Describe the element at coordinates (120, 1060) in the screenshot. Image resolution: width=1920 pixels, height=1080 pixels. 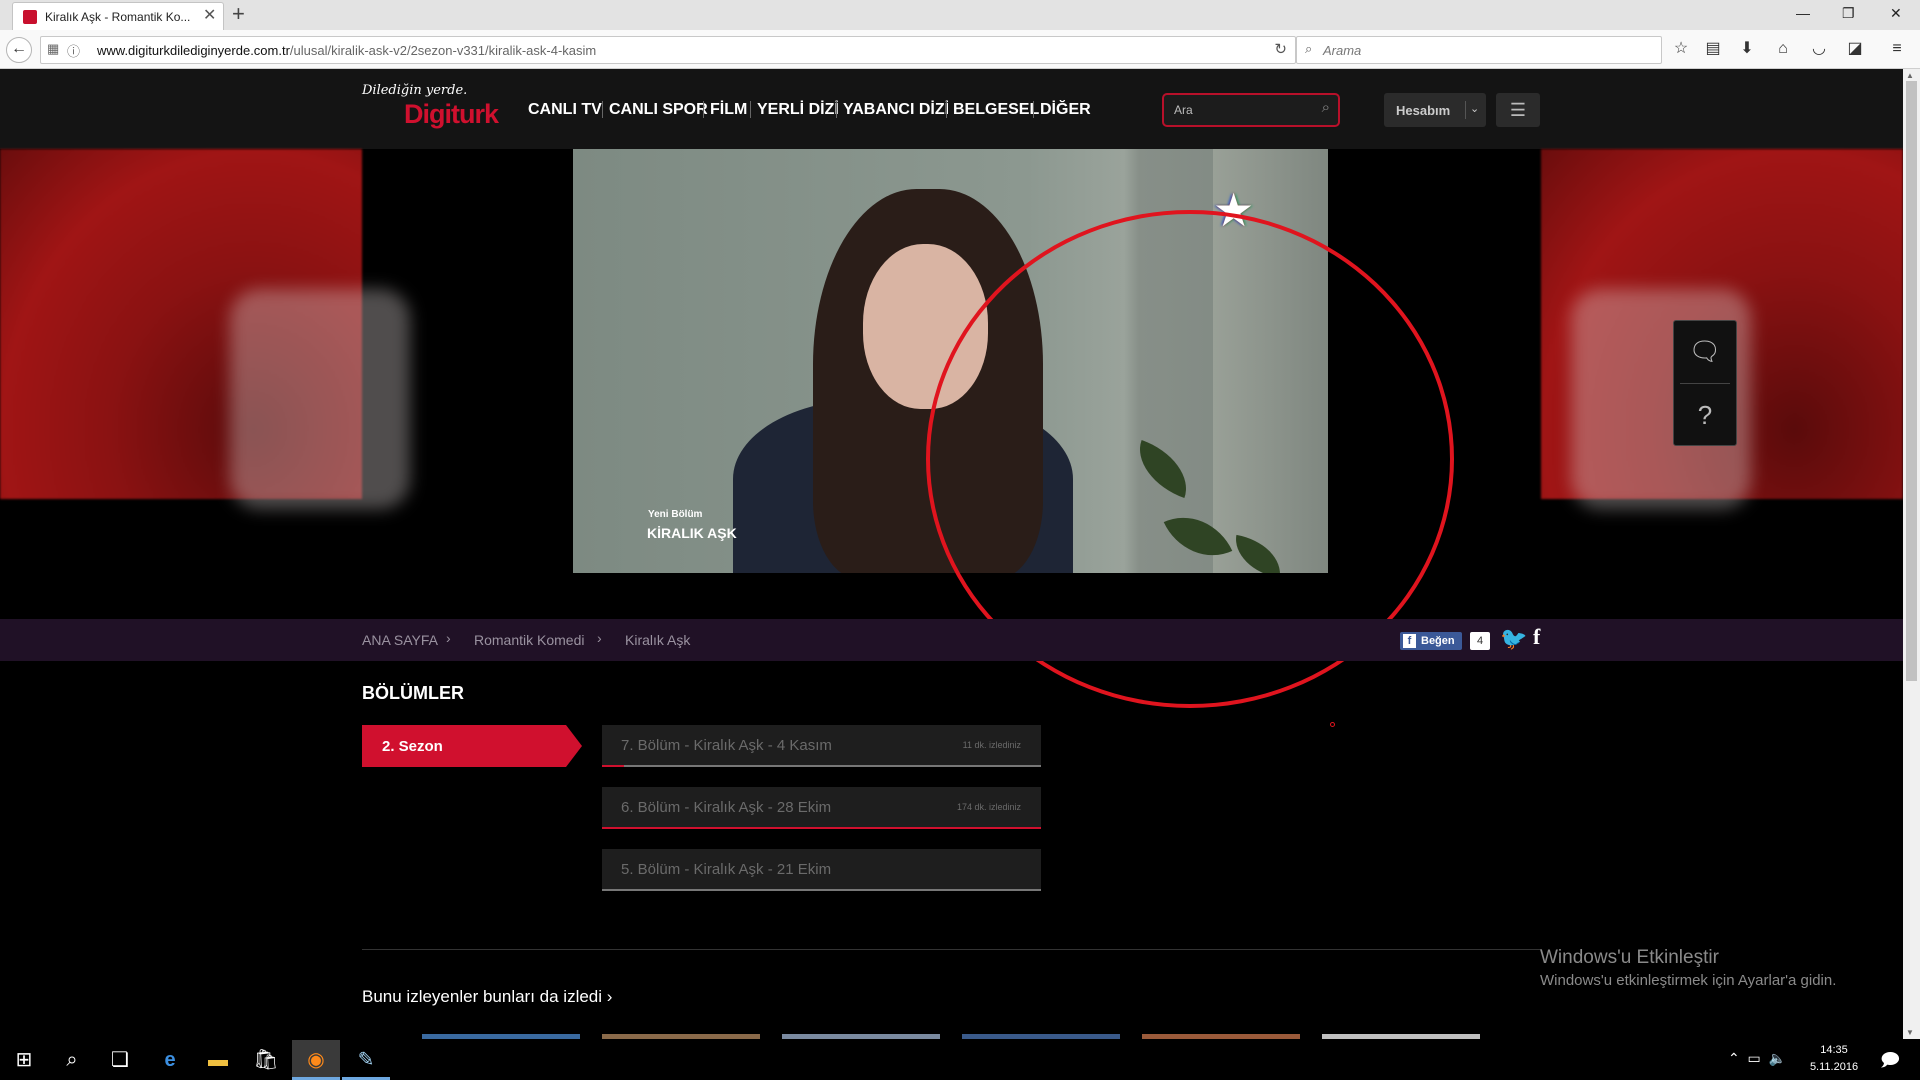
I see `task-view-icon: ❏` at that location.